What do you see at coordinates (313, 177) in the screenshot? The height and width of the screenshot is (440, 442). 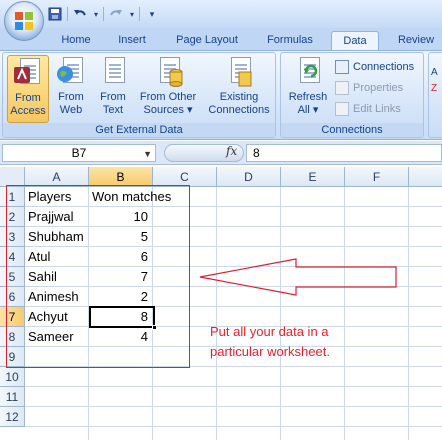 I see `column-header-e: E` at bounding box center [313, 177].